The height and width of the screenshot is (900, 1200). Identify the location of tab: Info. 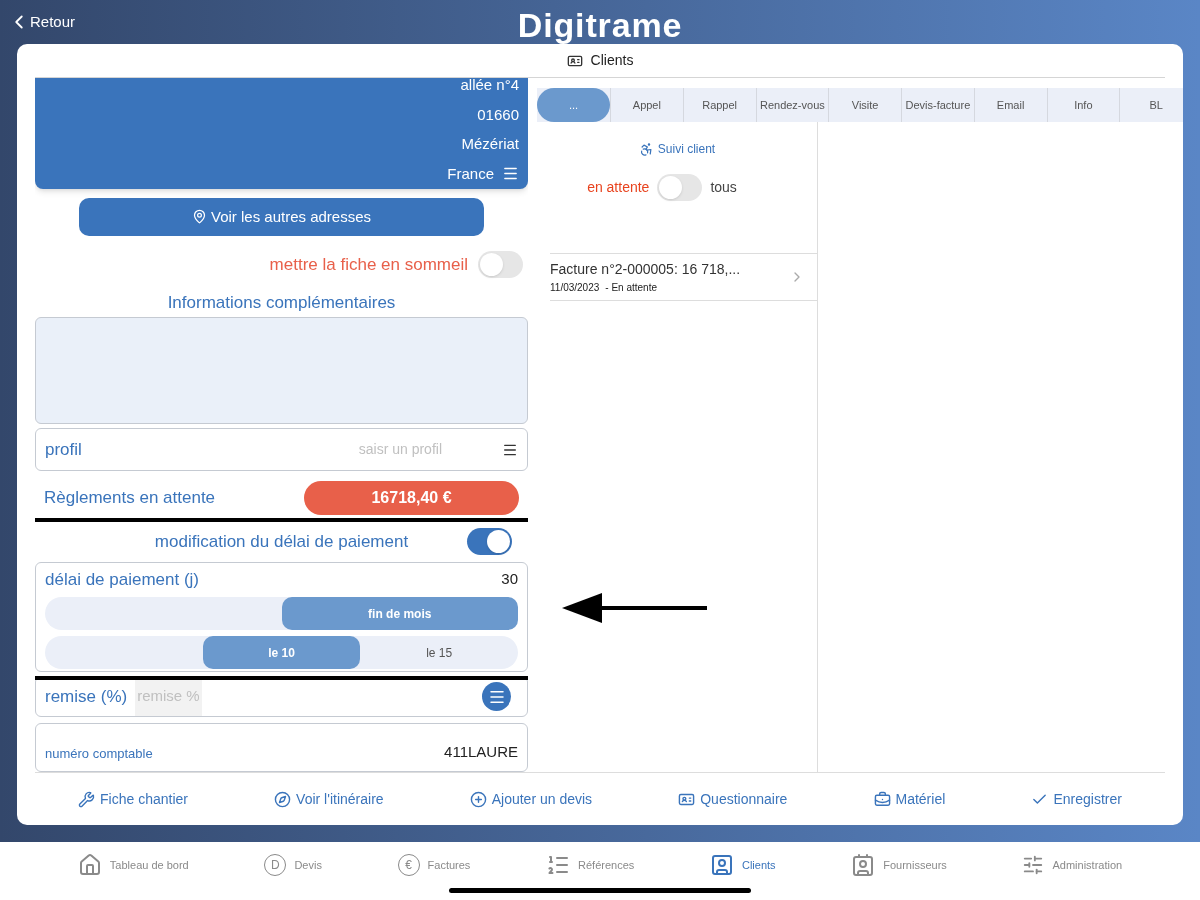
(1083, 105).